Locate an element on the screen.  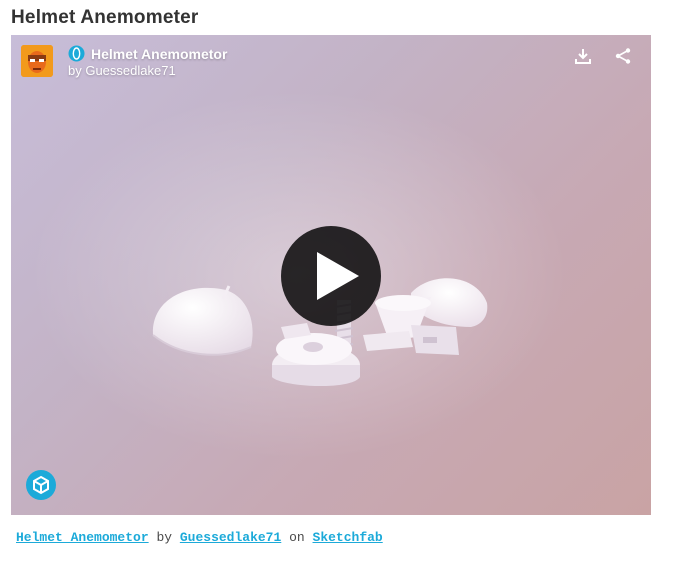
play-icon is located at coordinates (338, 276).